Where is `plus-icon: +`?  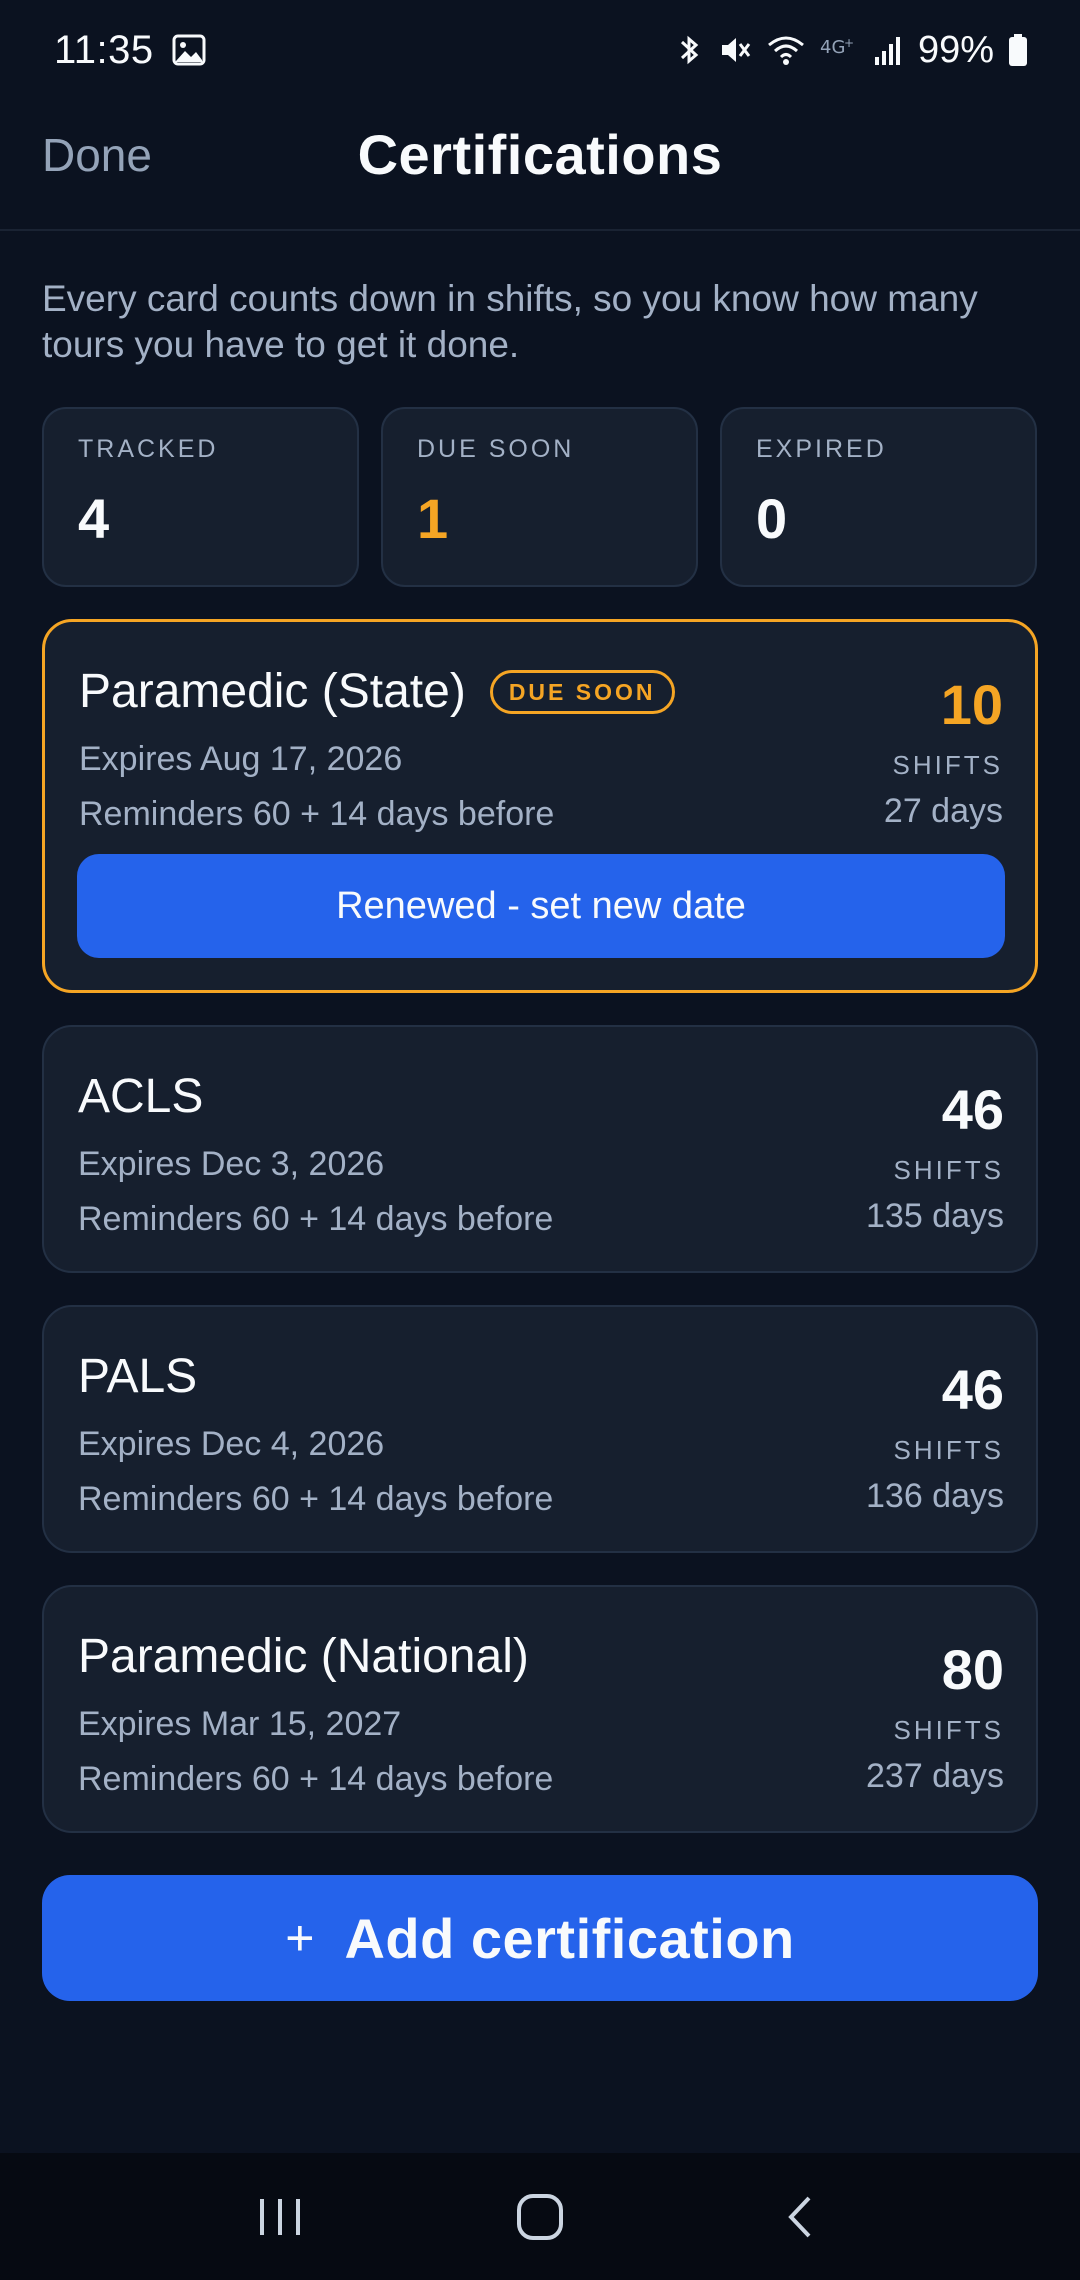 plus-icon: + is located at coordinates (300, 1938).